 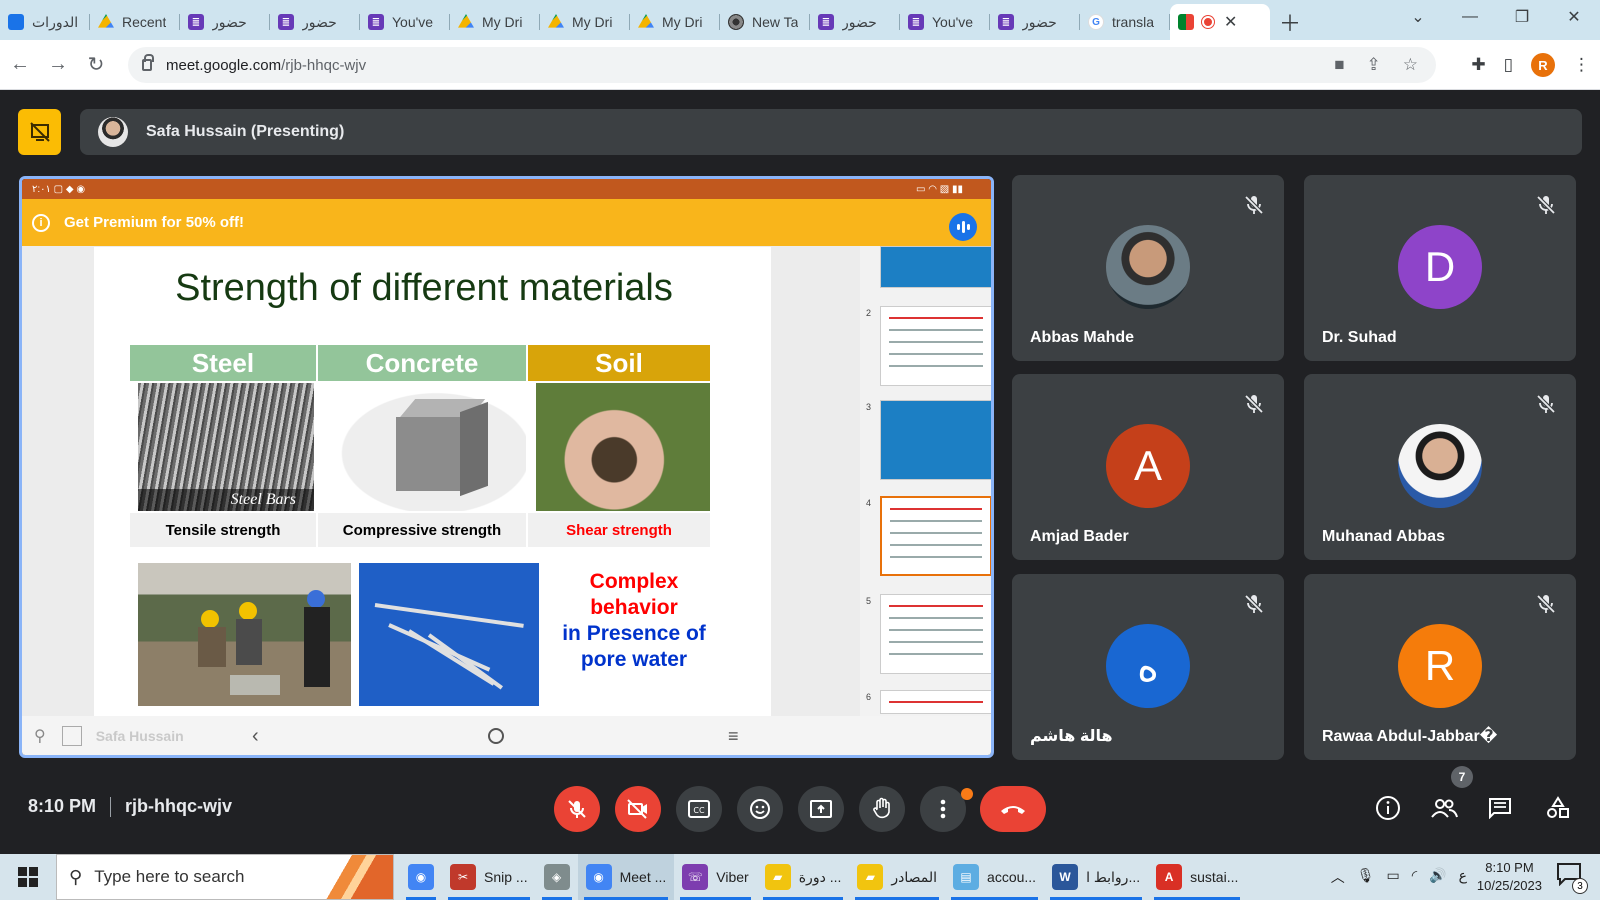 What do you see at coordinates (1470, 17) in the screenshot?
I see `minimize-icon: —` at bounding box center [1470, 17].